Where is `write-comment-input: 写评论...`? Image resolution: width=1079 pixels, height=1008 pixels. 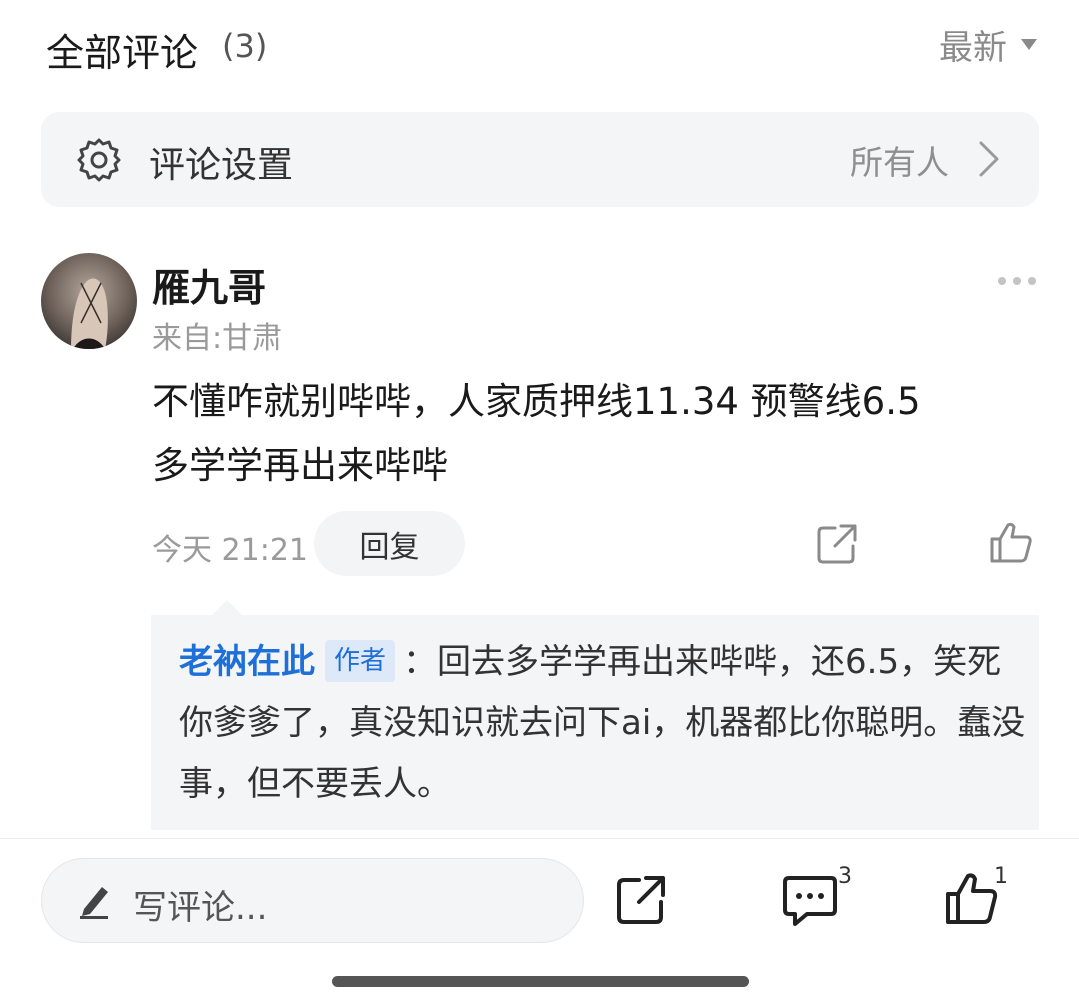
write-comment-input: 写评论... is located at coordinates (312, 900).